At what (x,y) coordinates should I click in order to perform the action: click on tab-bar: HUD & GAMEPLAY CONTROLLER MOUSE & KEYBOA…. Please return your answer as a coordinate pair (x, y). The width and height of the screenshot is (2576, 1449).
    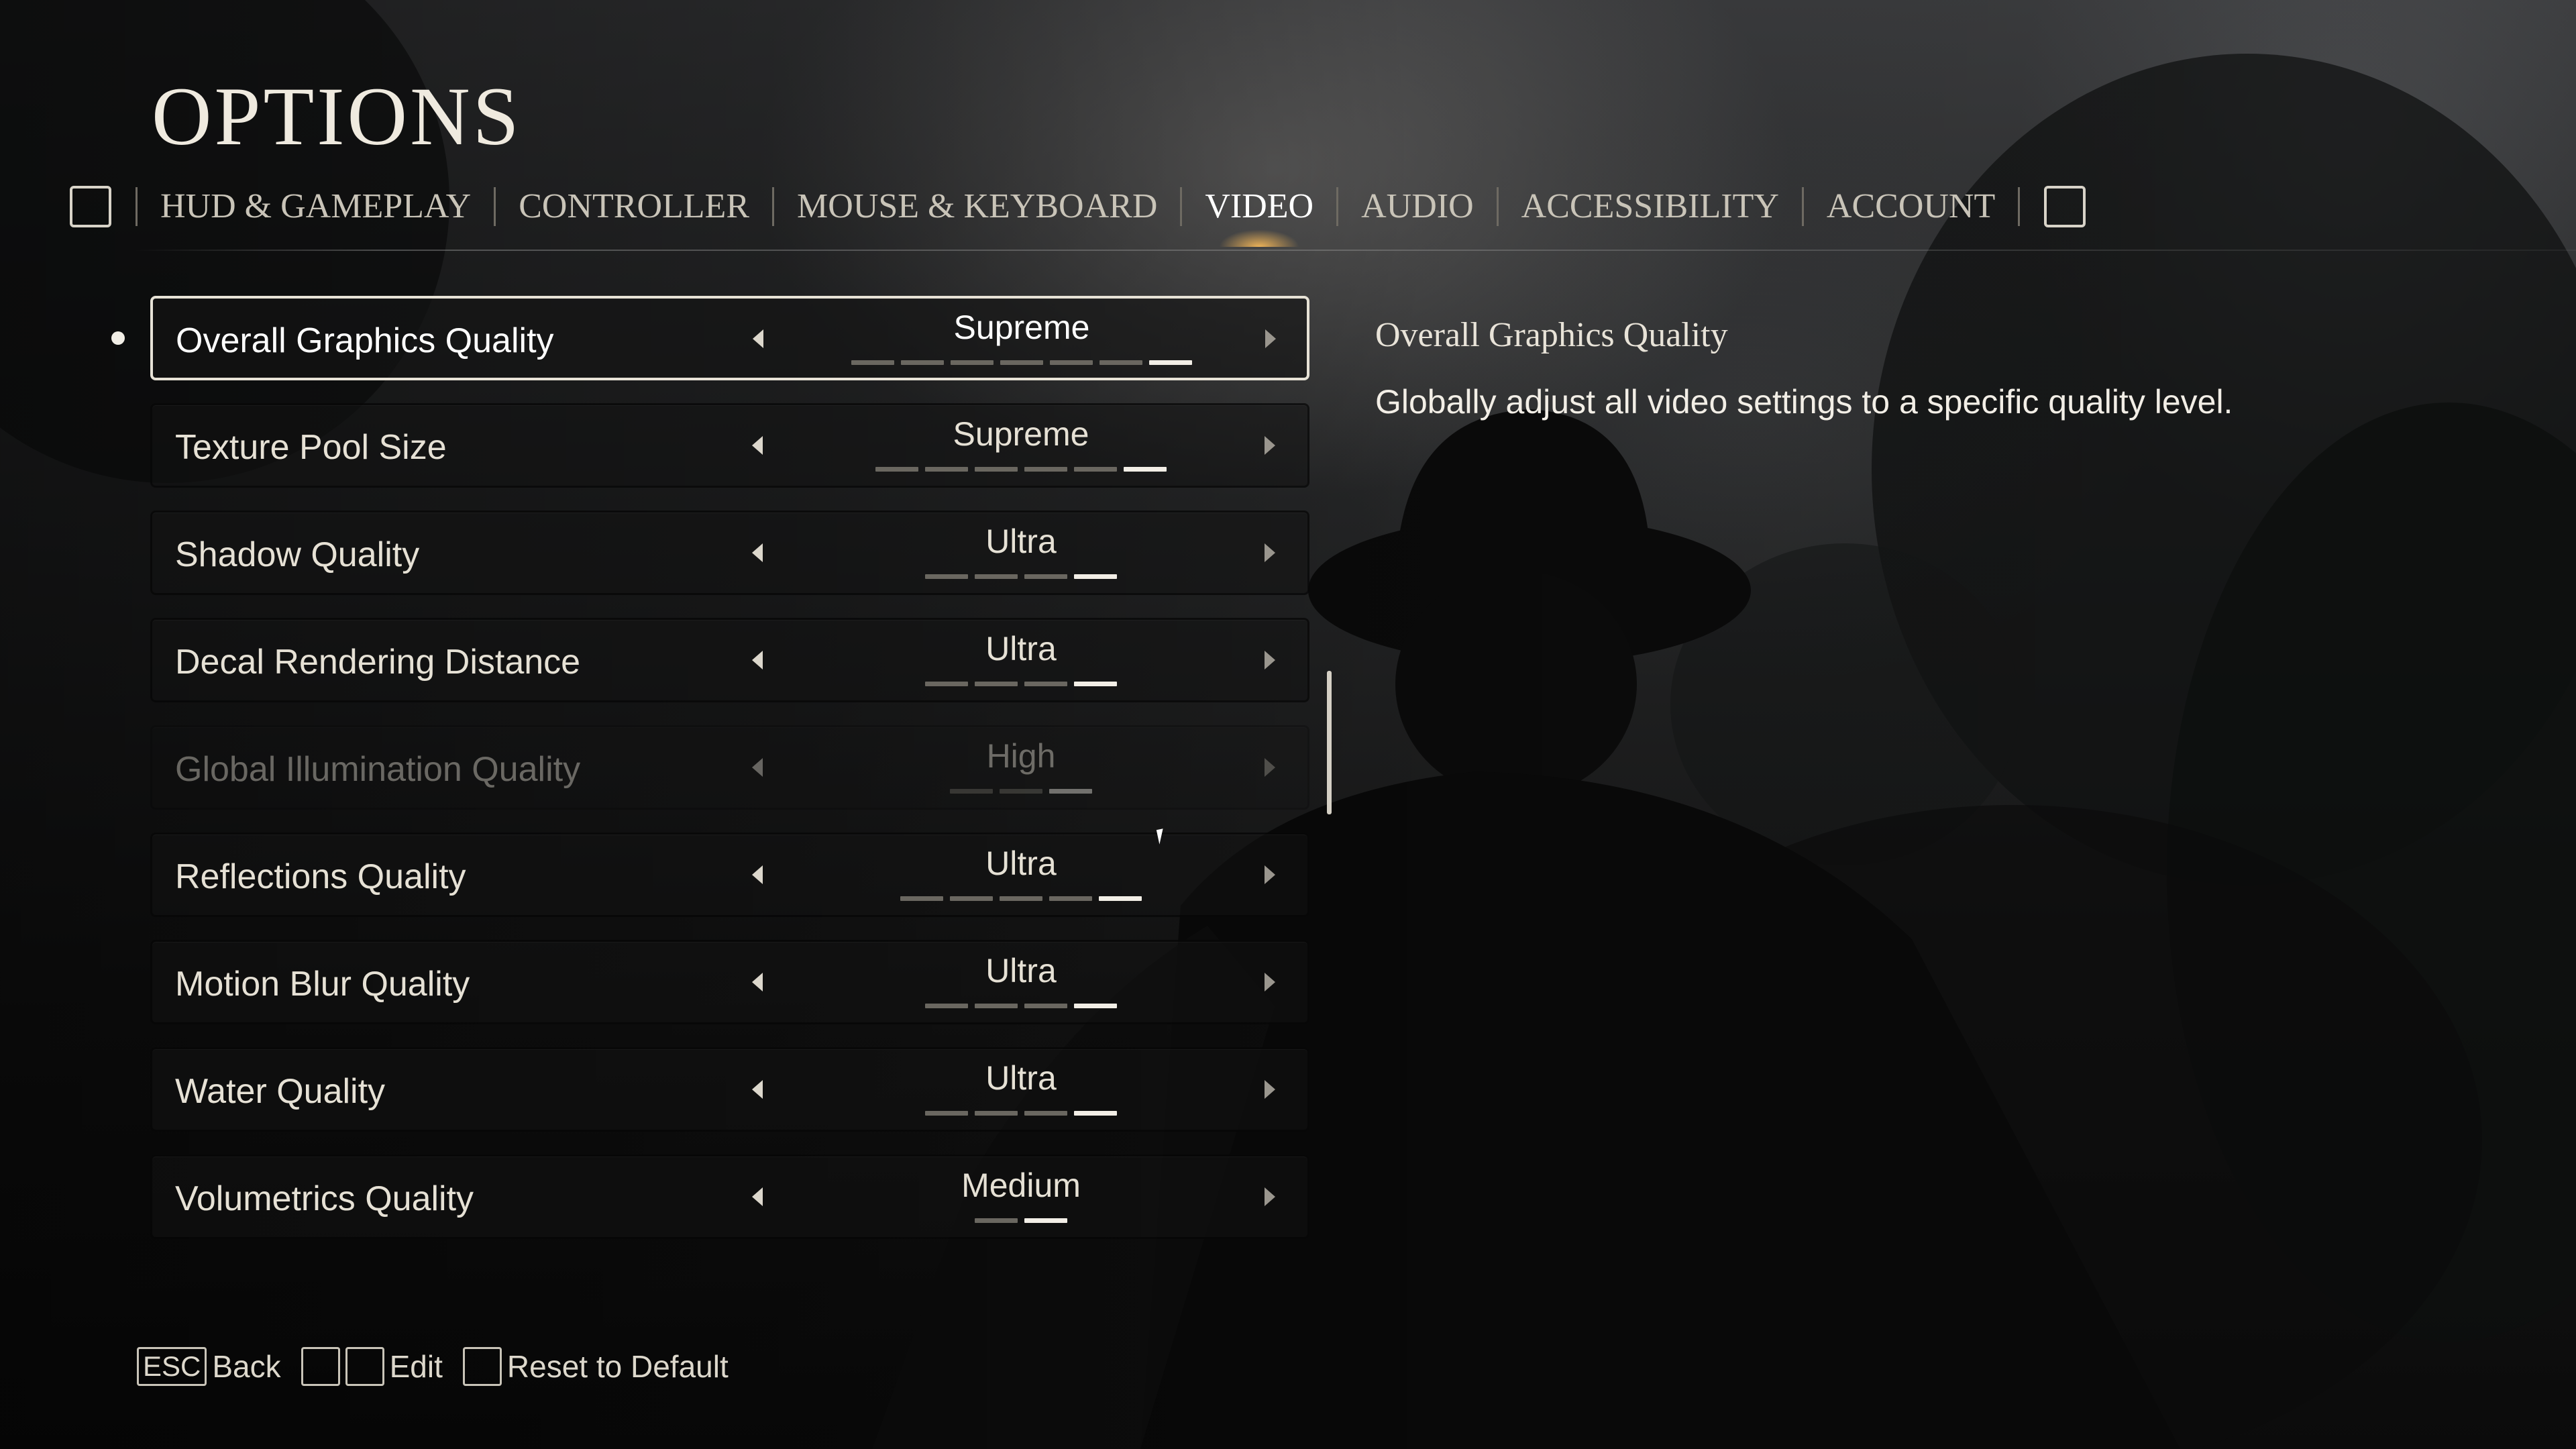
    Looking at the image, I should click on (1078, 206).